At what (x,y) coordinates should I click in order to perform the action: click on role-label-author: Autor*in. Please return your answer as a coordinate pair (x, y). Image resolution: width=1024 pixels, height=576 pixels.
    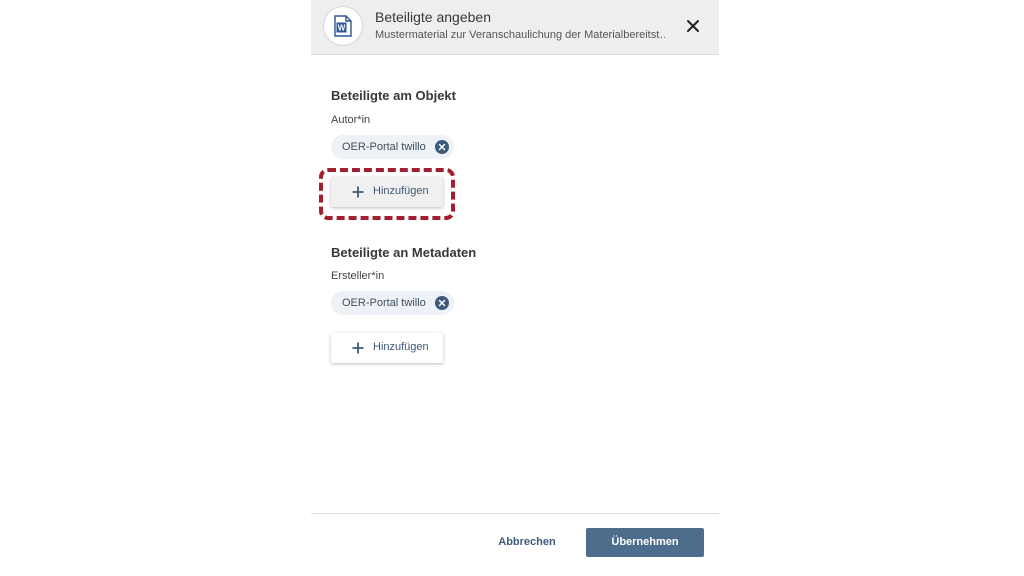
    Looking at the image, I should click on (351, 120).